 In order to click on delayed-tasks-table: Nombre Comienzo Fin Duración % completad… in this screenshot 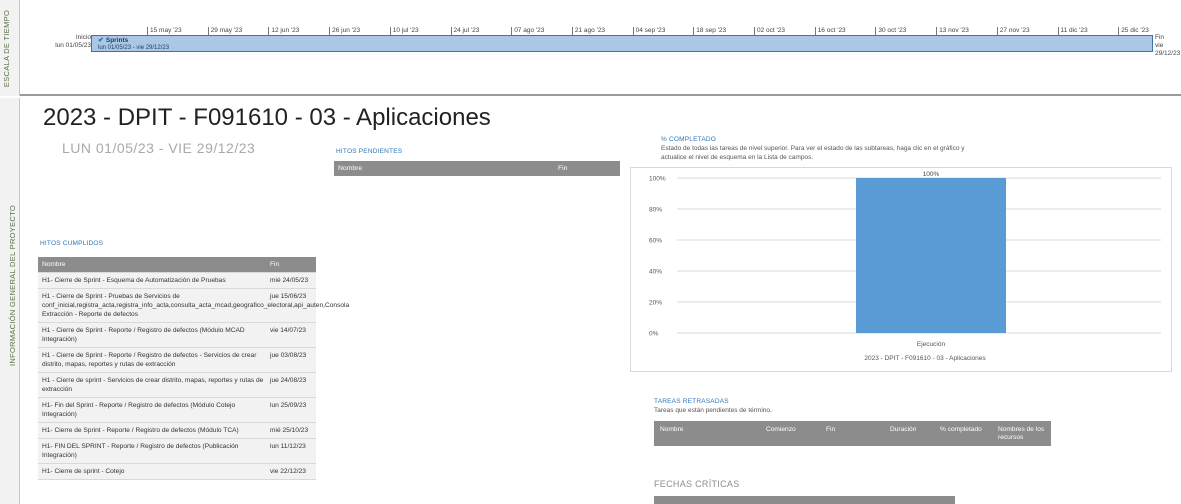, I will do `click(852, 433)`.